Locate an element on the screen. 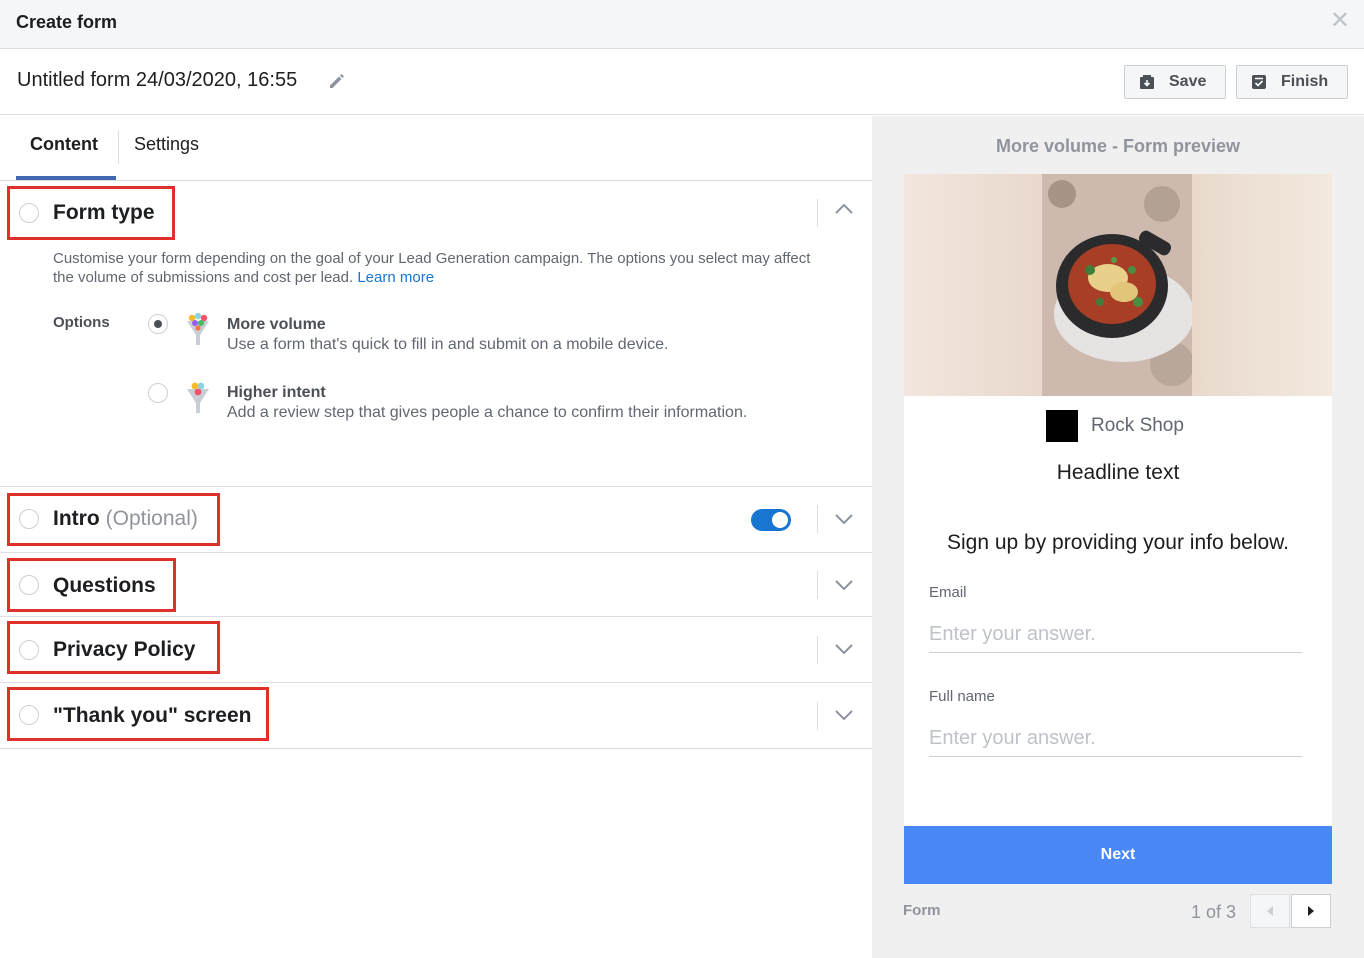 The height and width of the screenshot is (958, 1364). hero-image is located at coordinates (1118, 285).